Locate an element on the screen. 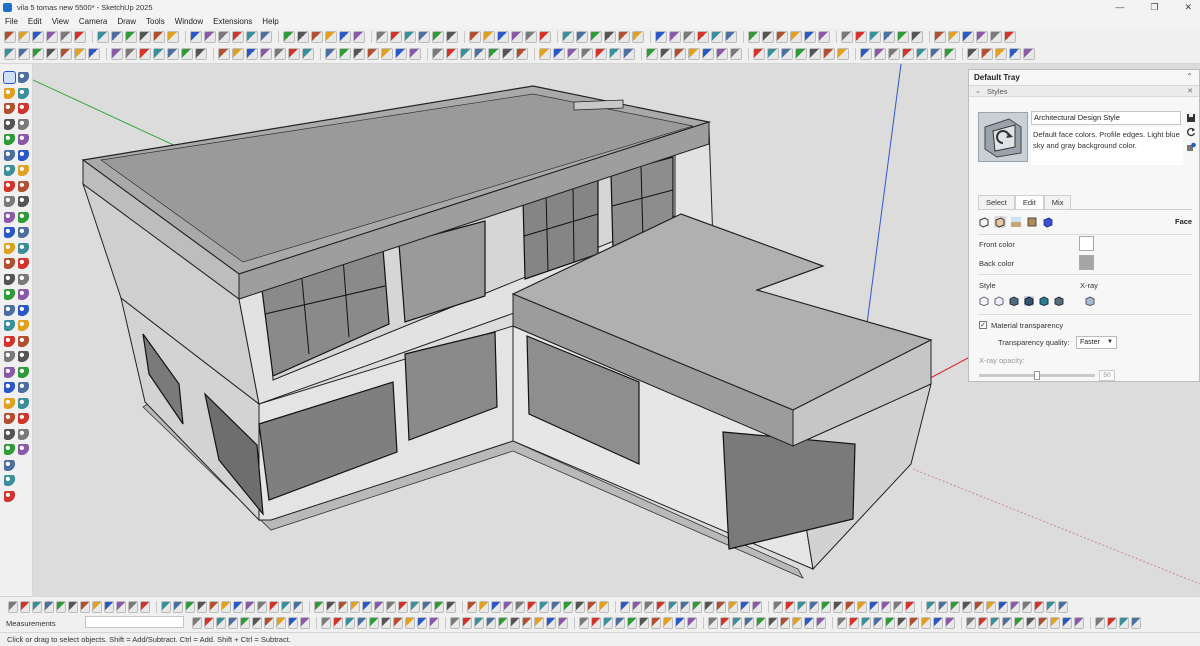 This screenshot has height=646, width=1200. measurements-input is located at coordinates (134, 622).